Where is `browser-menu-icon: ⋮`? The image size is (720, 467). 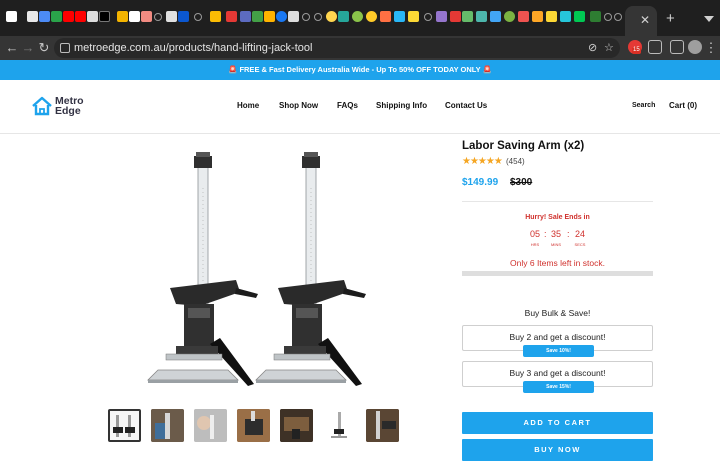
browser-menu-icon: ⋮ is located at coordinates (711, 48).